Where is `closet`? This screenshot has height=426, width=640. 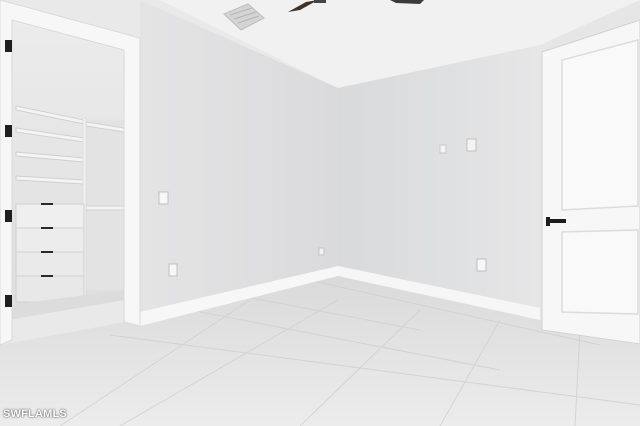 closet is located at coordinates (66, 167).